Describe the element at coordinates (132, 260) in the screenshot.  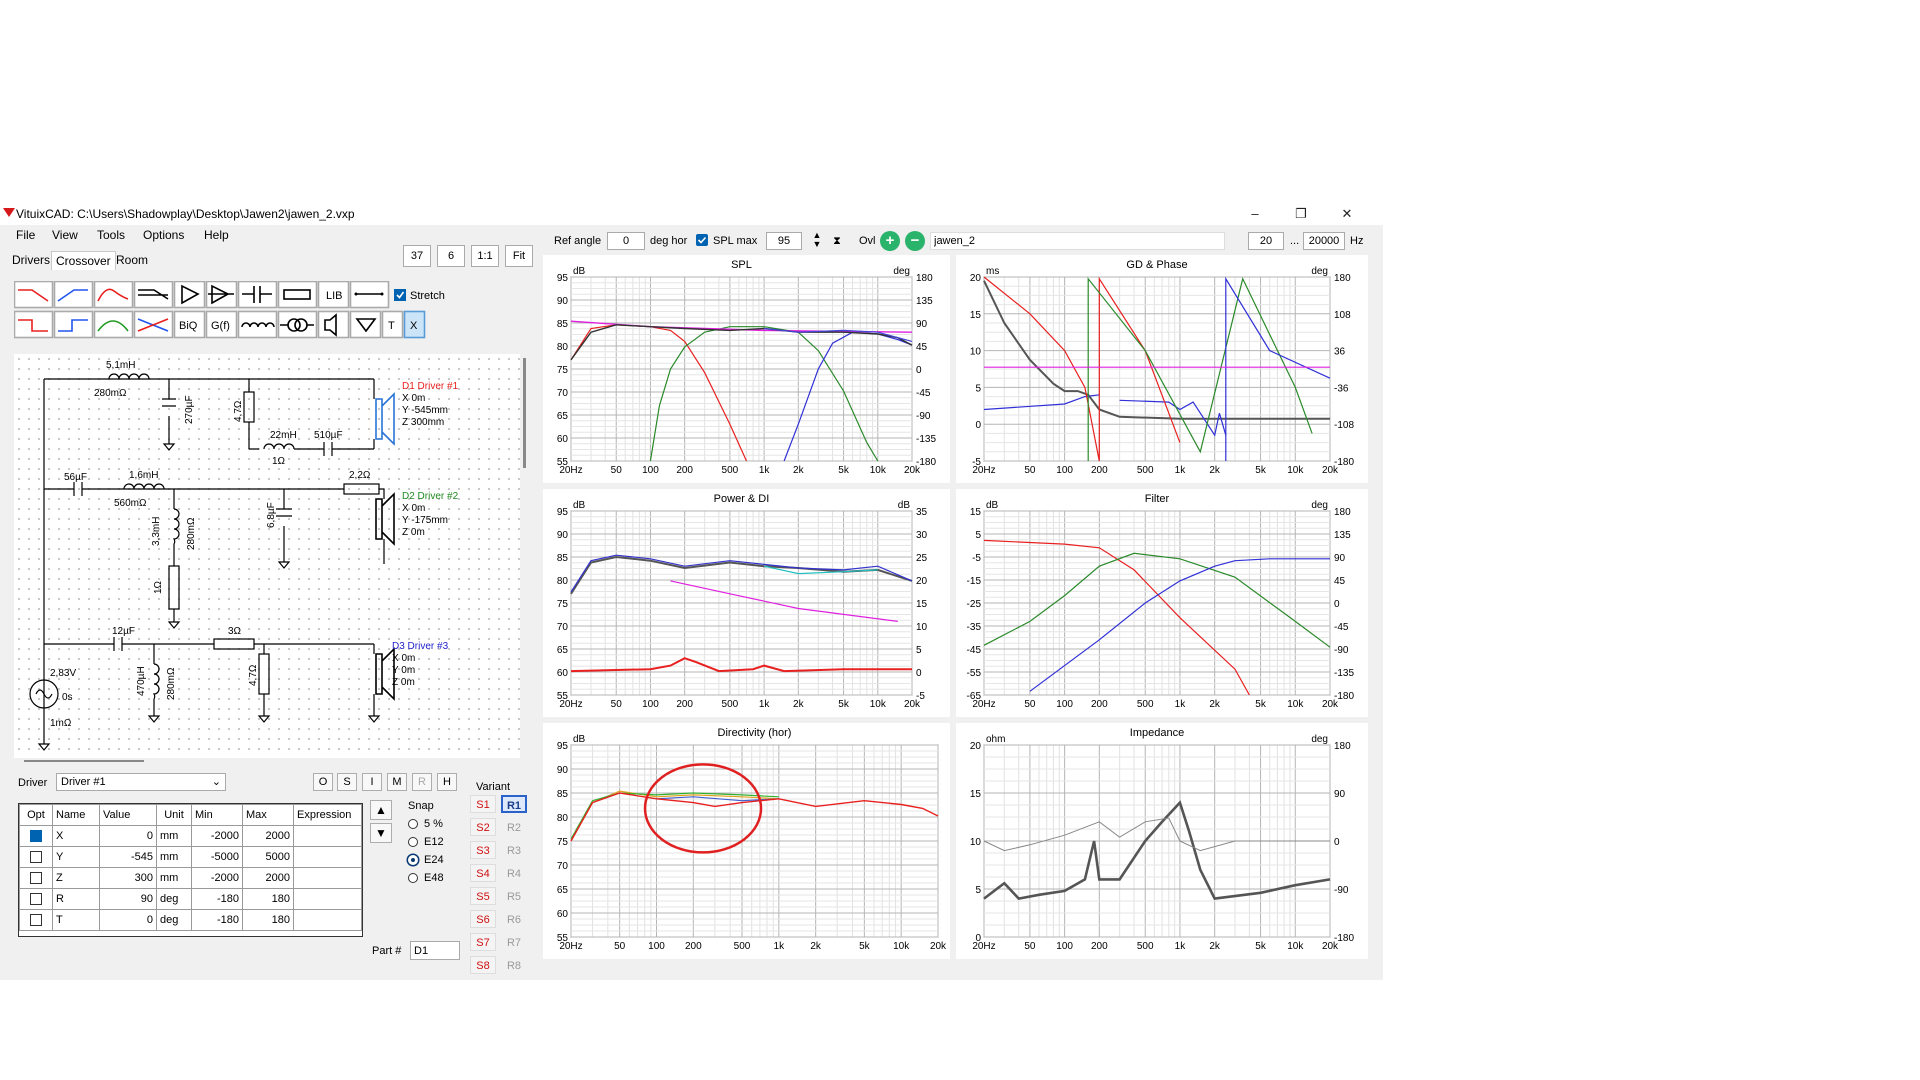
I see `tab-room: Room` at that location.